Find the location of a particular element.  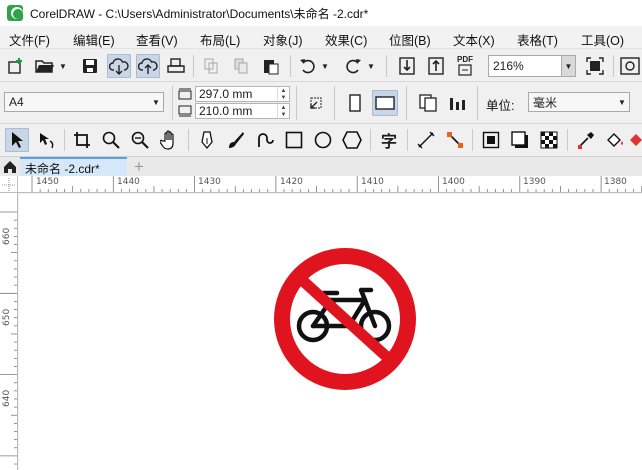

page-size-value: A4 is located at coordinates (16, 102).